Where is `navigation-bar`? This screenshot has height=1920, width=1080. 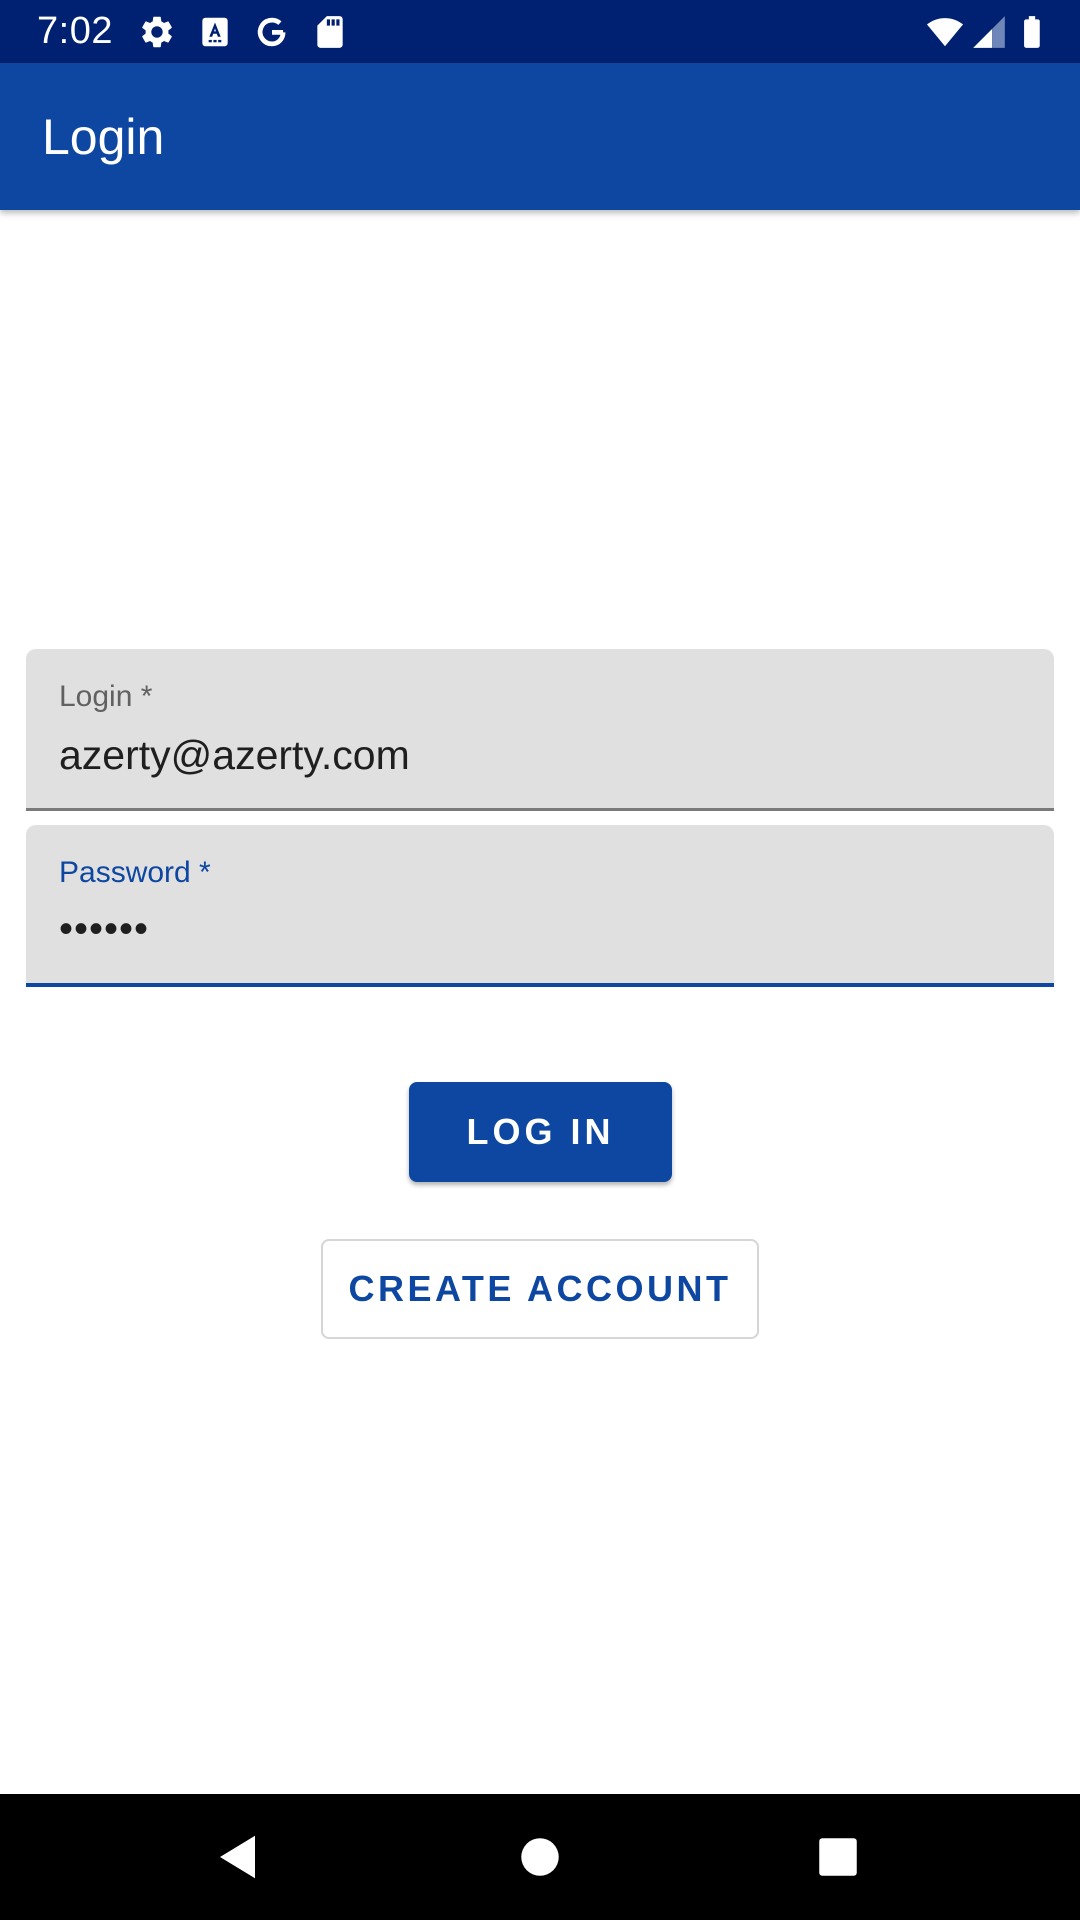
navigation-bar is located at coordinates (540, 1857).